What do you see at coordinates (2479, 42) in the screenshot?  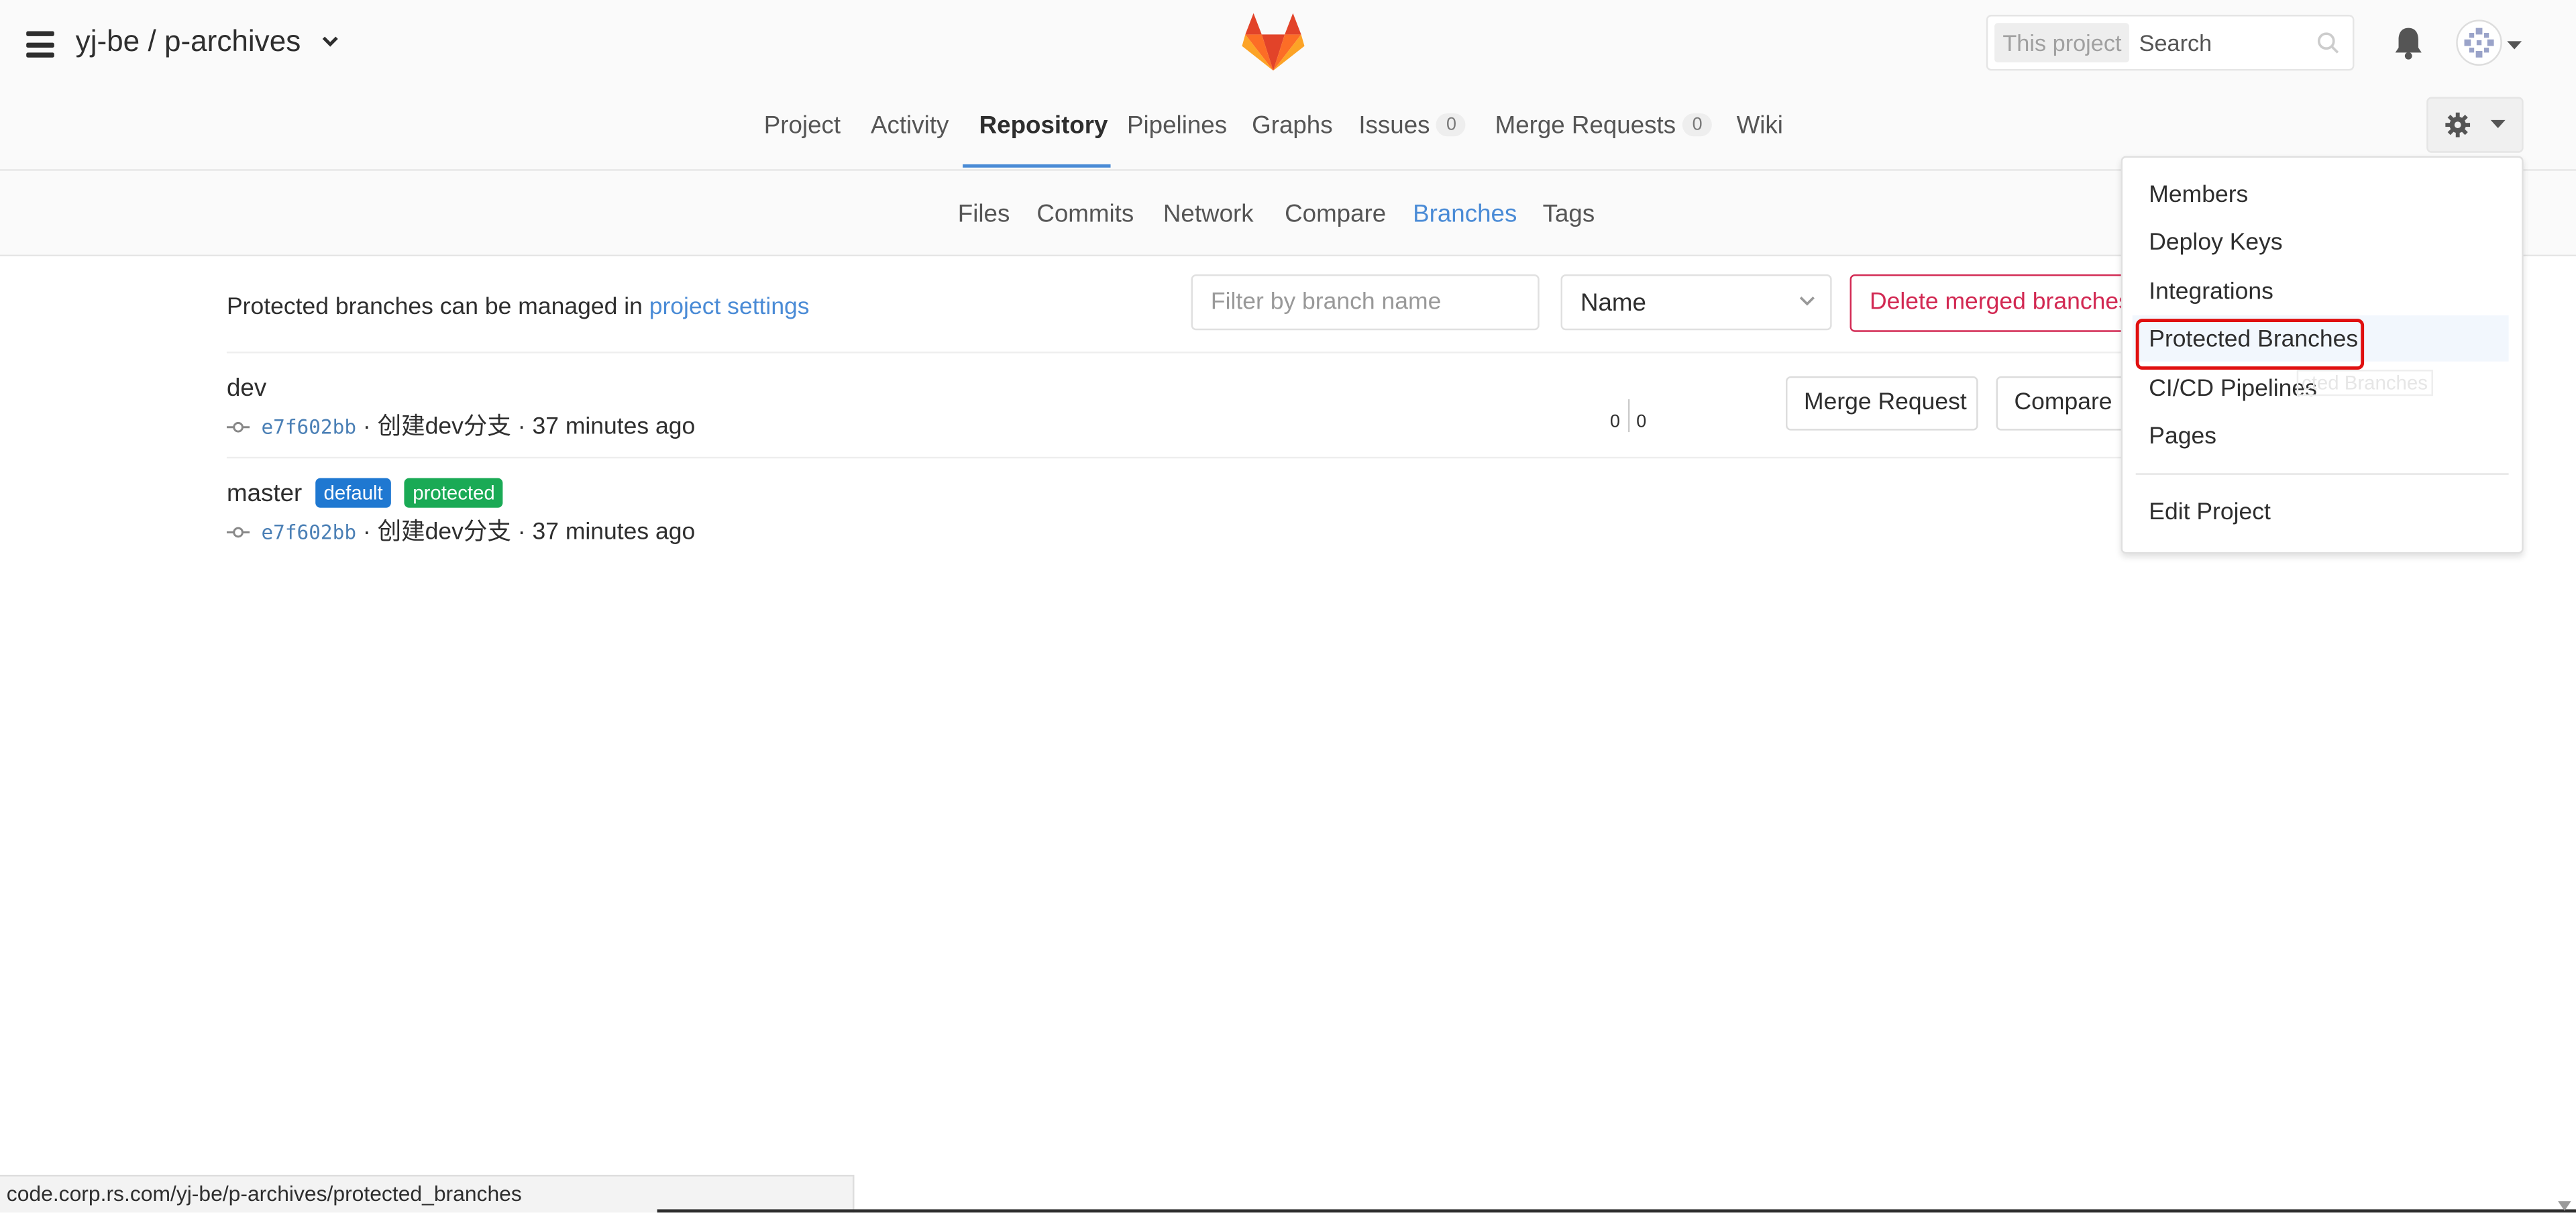 I see `avatar` at bounding box center [2479, 42].